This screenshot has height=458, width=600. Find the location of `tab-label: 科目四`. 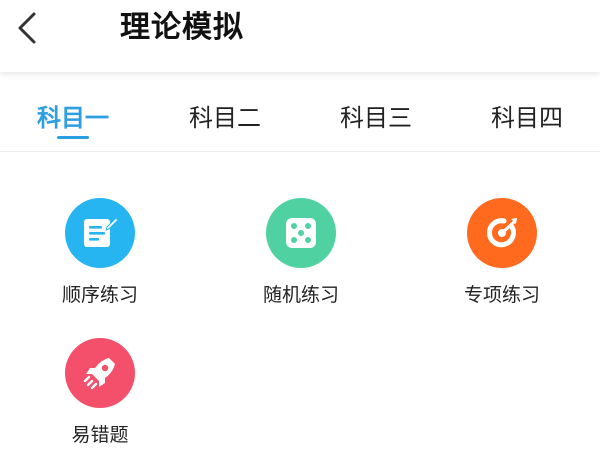

tab-label: 科目四 is located at coordinates (527, 118).